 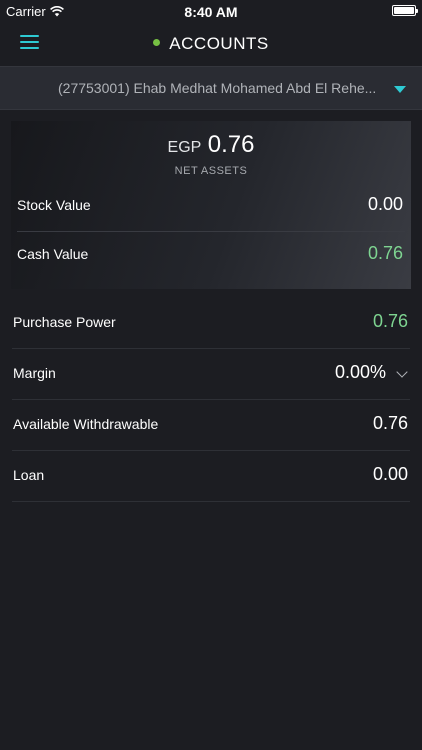 I want to click on purchase-power-value: 0.76, so click(x=390, y=321).